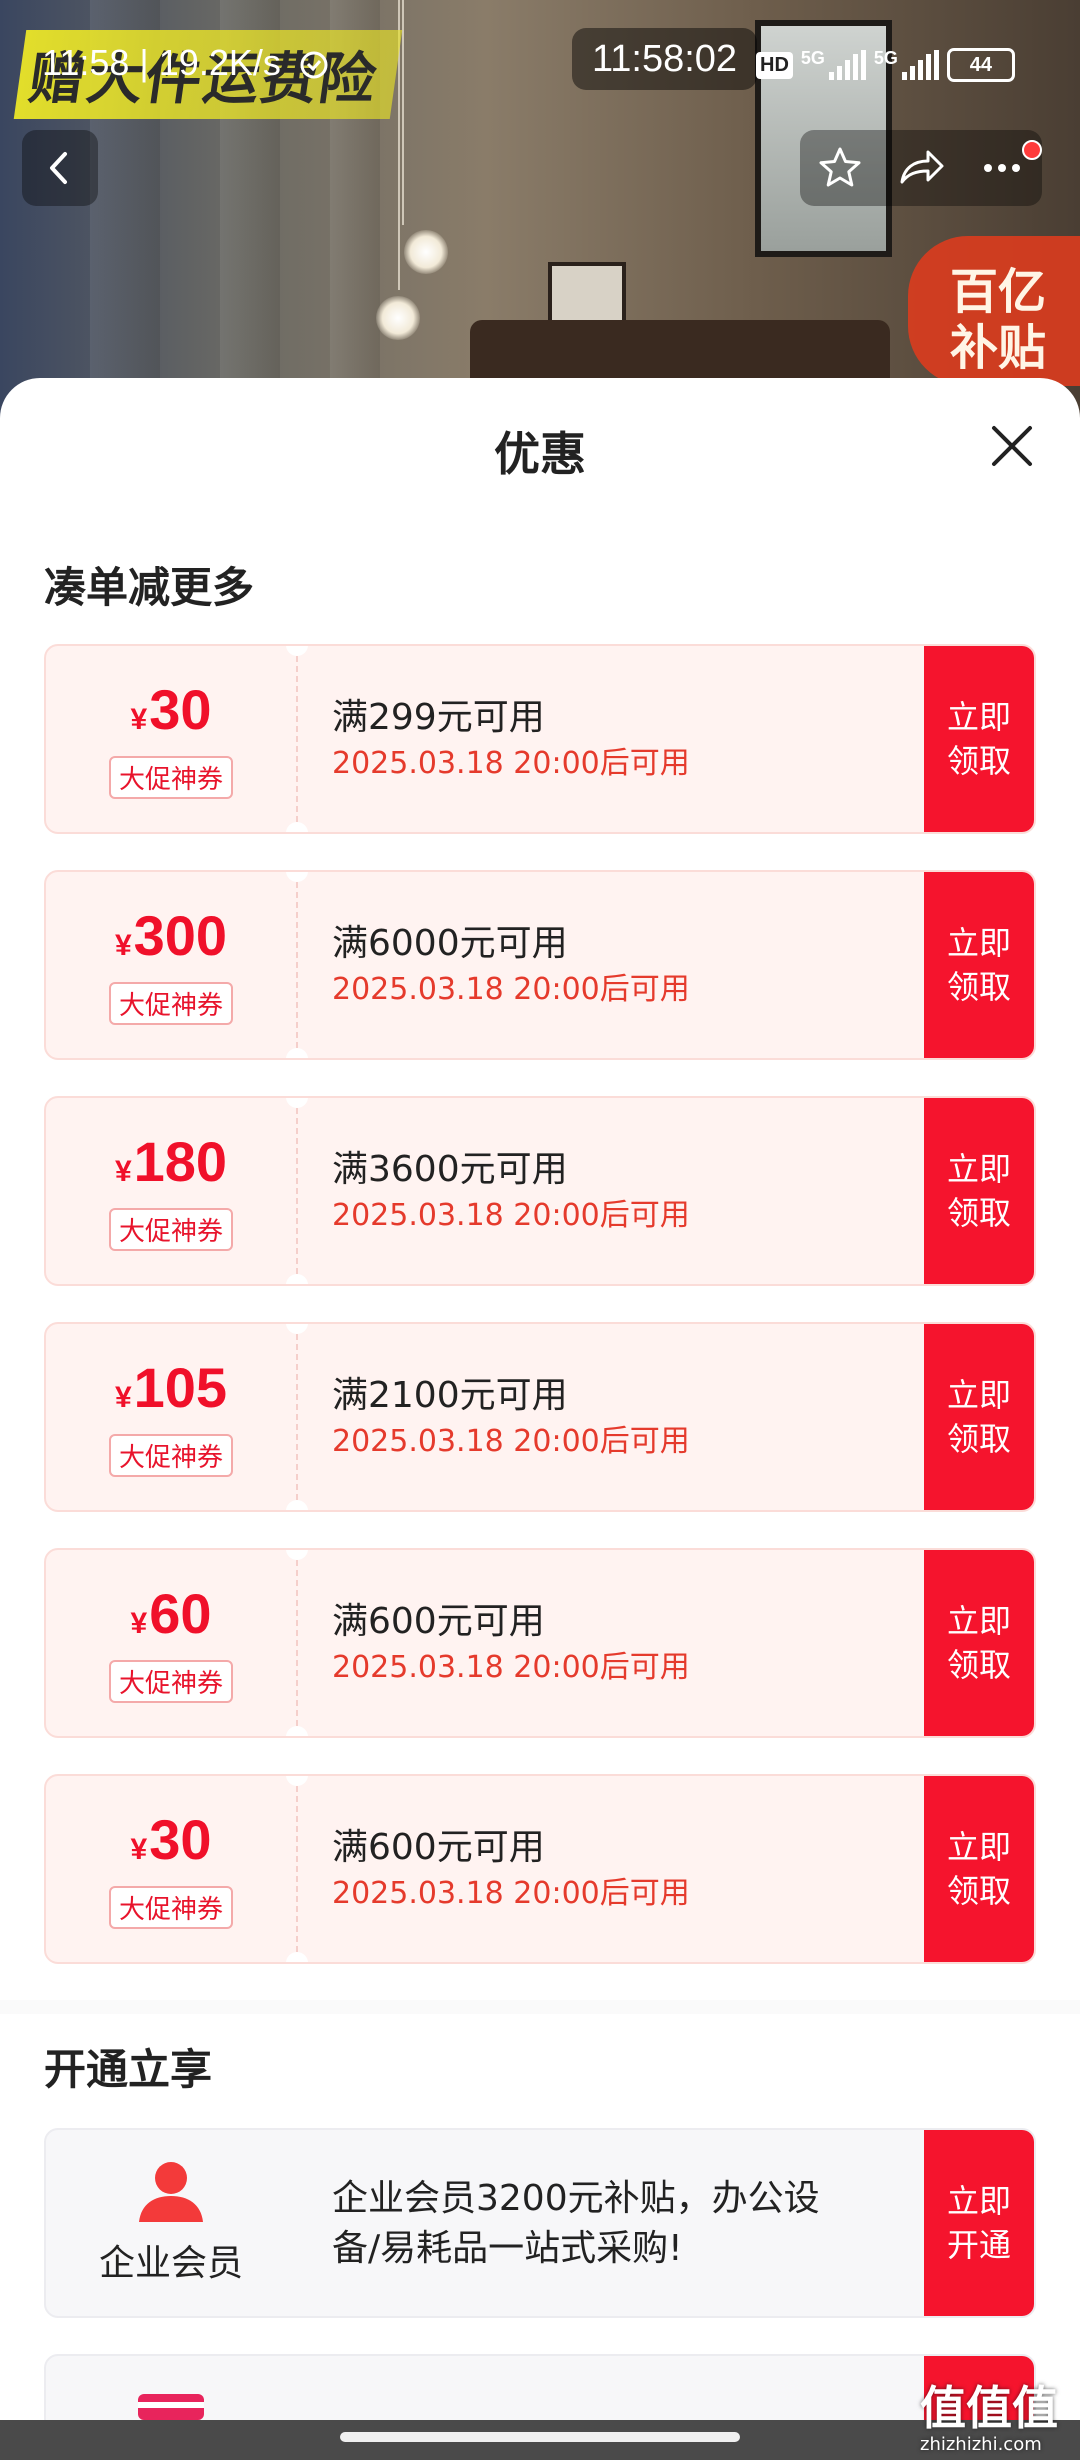  I want to click on coupon-value: ¥180 大促神券, so click(171, 1191).